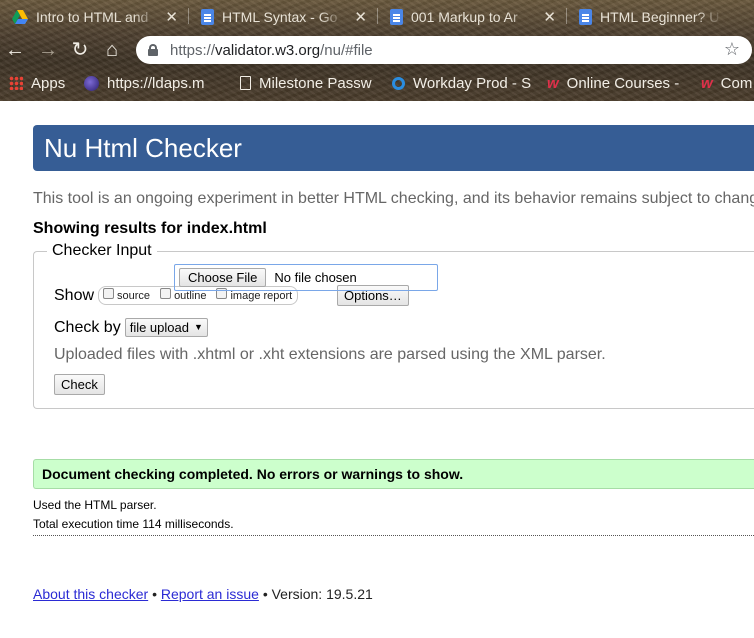 This screenshot has width=754, height=638. What do you see at coordinates (109, 293) in the screenshot?
I see `source-checkbox` at bounding box center [109, 293].